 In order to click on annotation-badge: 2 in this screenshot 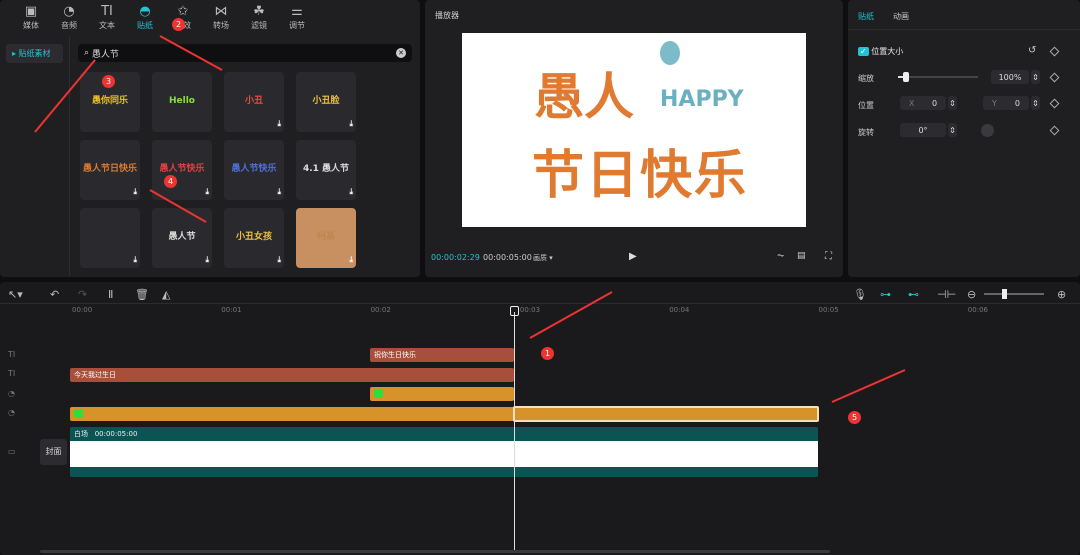, I will do `click(178, 24)`.